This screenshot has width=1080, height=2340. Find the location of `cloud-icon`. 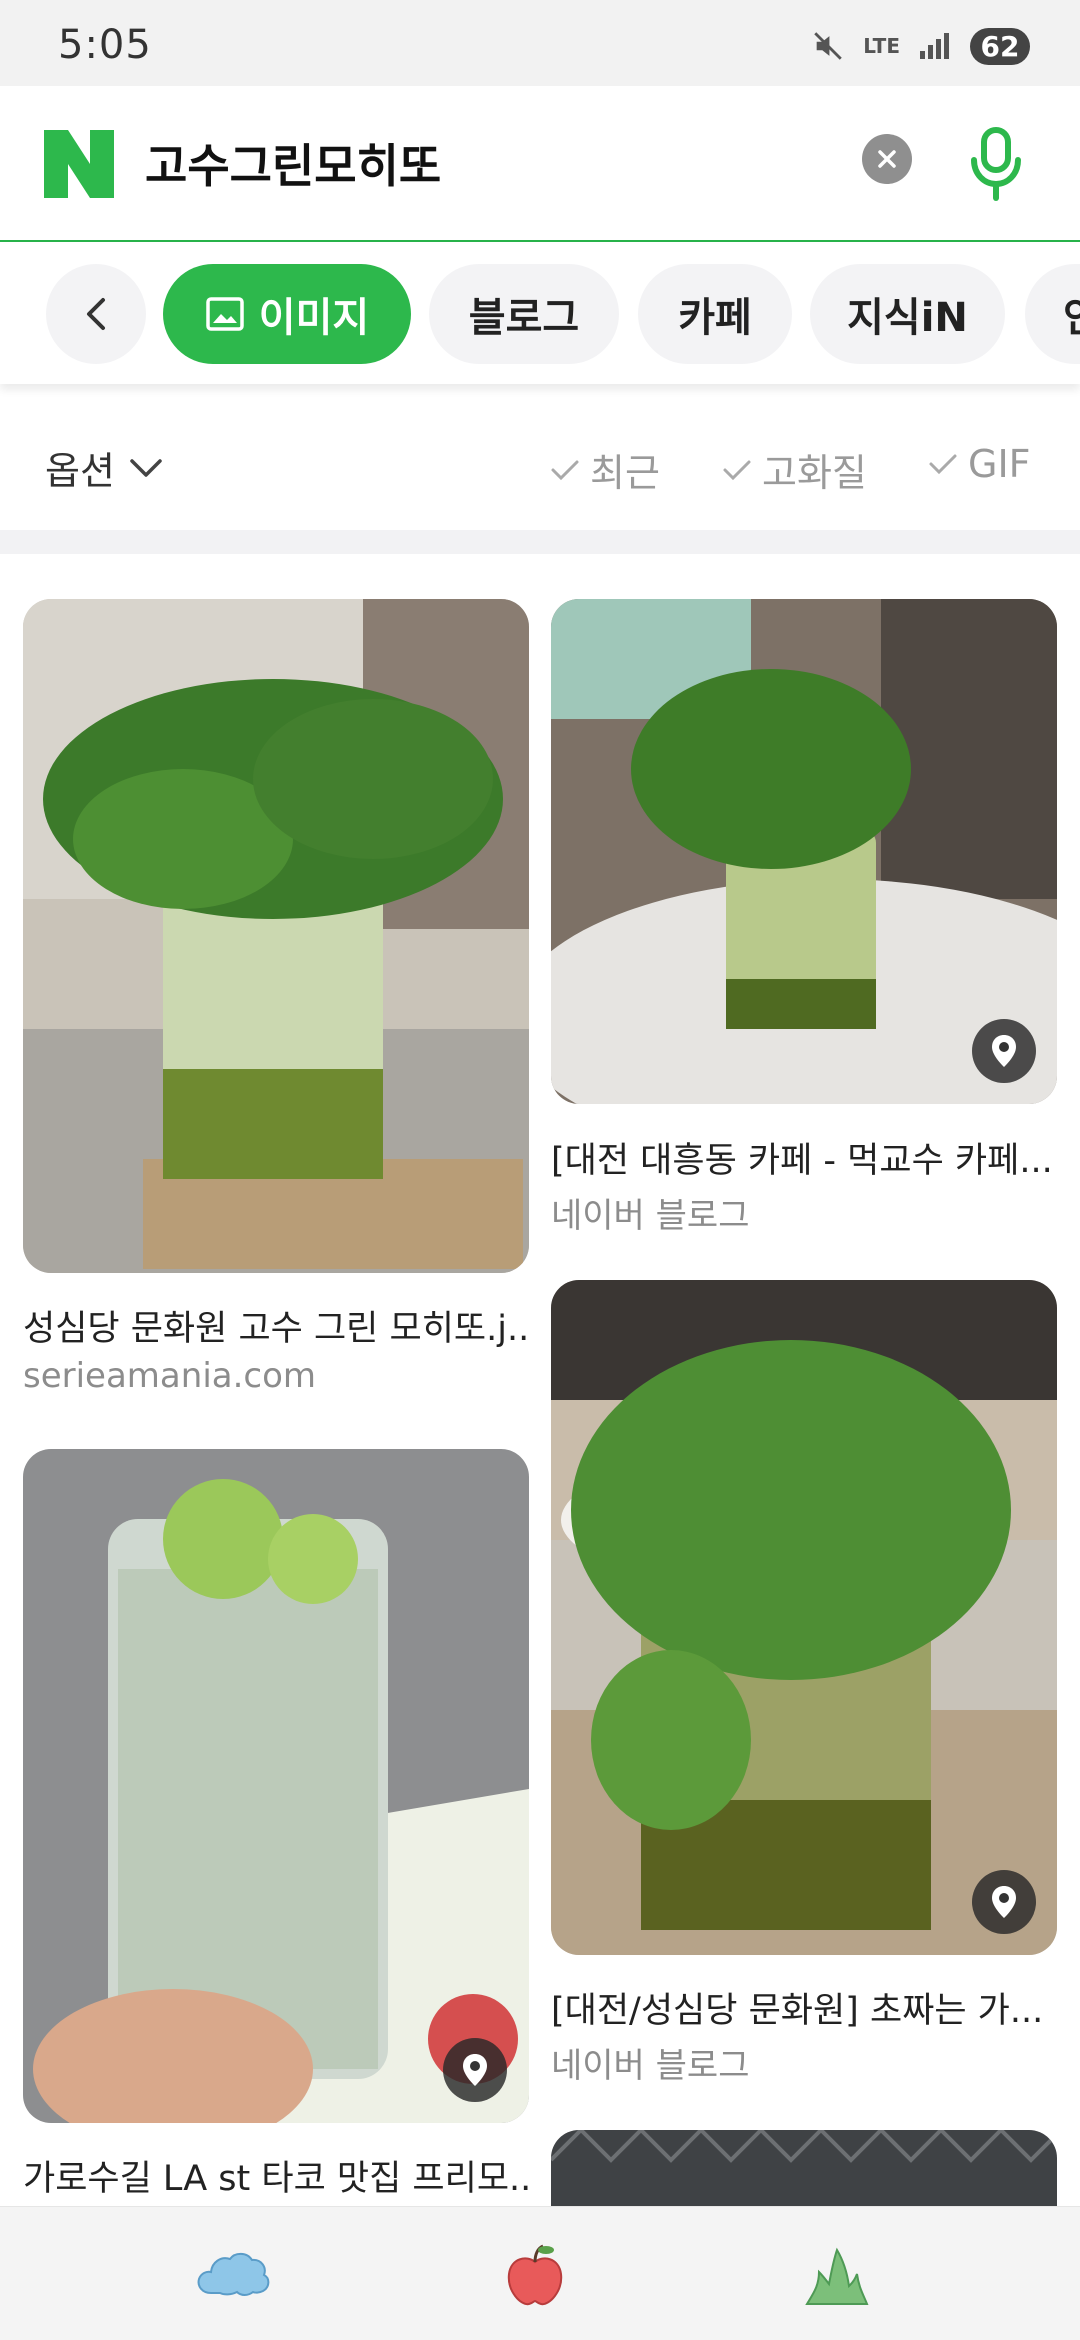

cloud-icon is located at coordinates (233, 2274).